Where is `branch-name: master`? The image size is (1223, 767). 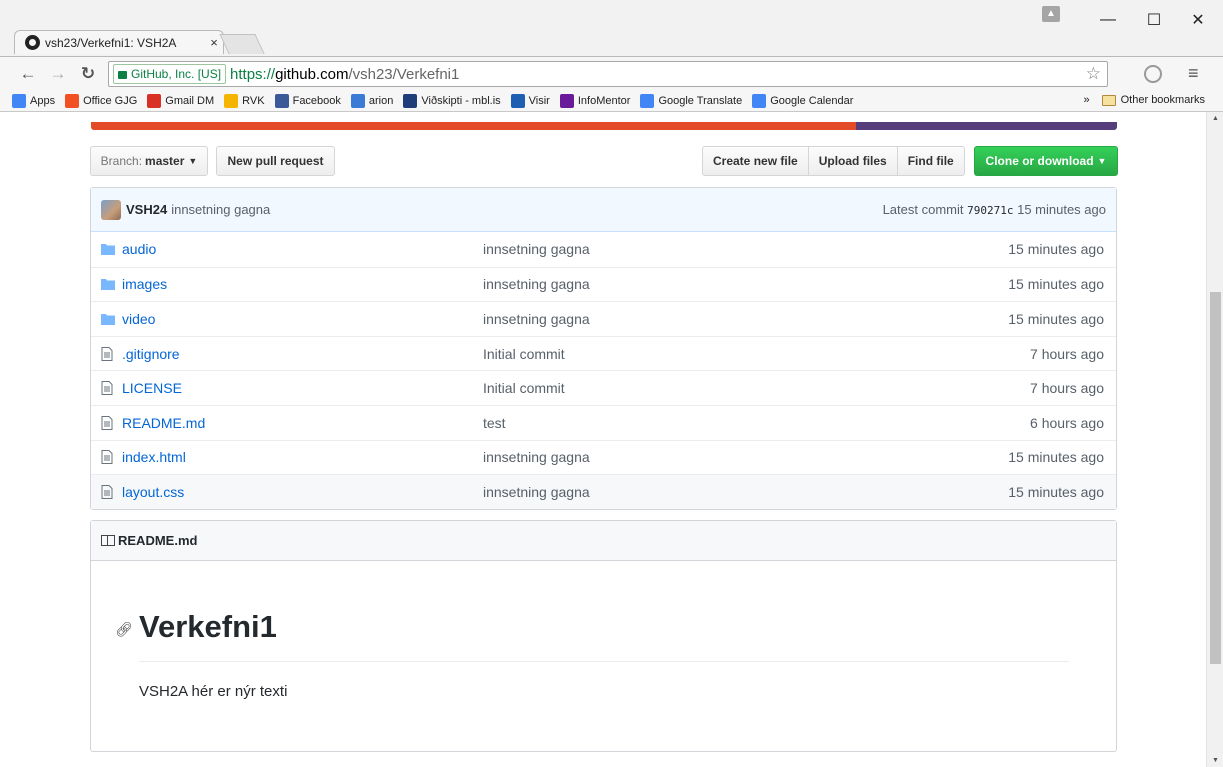 branch-name: master is located at coordinates (165, 161).